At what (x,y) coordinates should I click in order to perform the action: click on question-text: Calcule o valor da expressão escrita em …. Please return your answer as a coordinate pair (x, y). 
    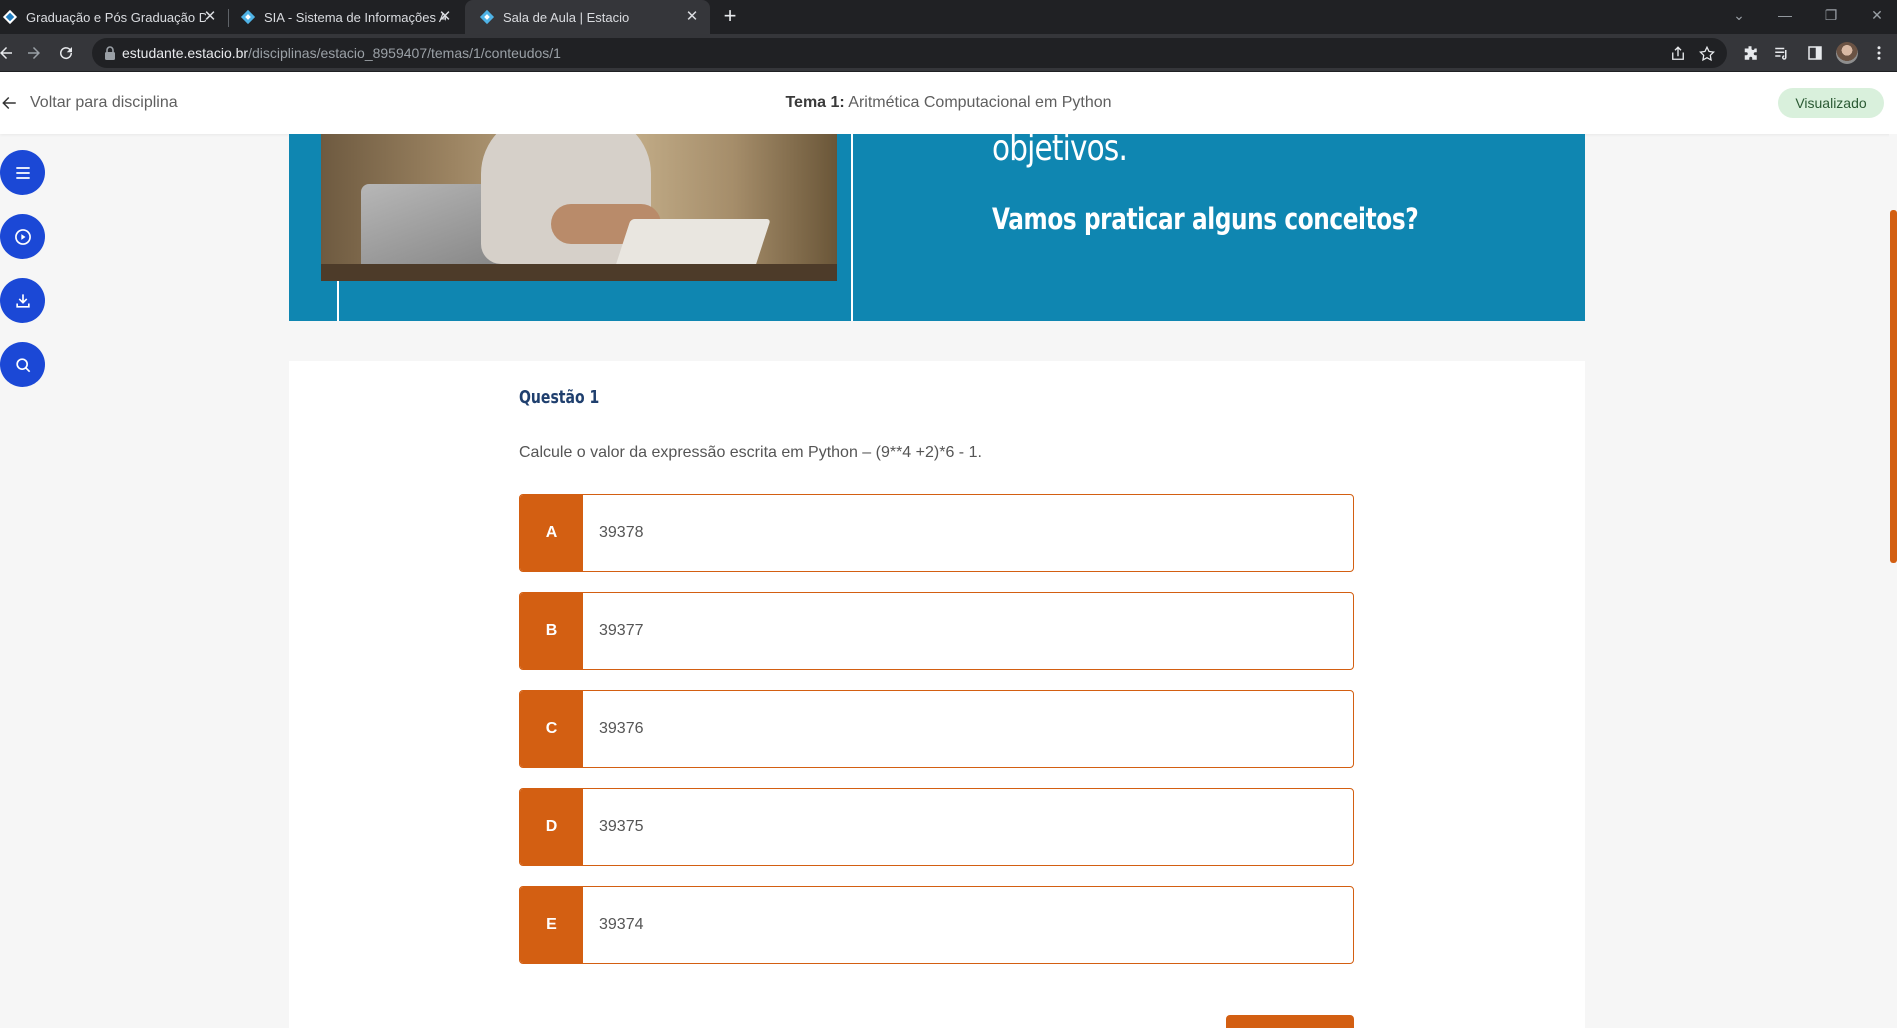
    Looking at the image, I should click on (750, 452).